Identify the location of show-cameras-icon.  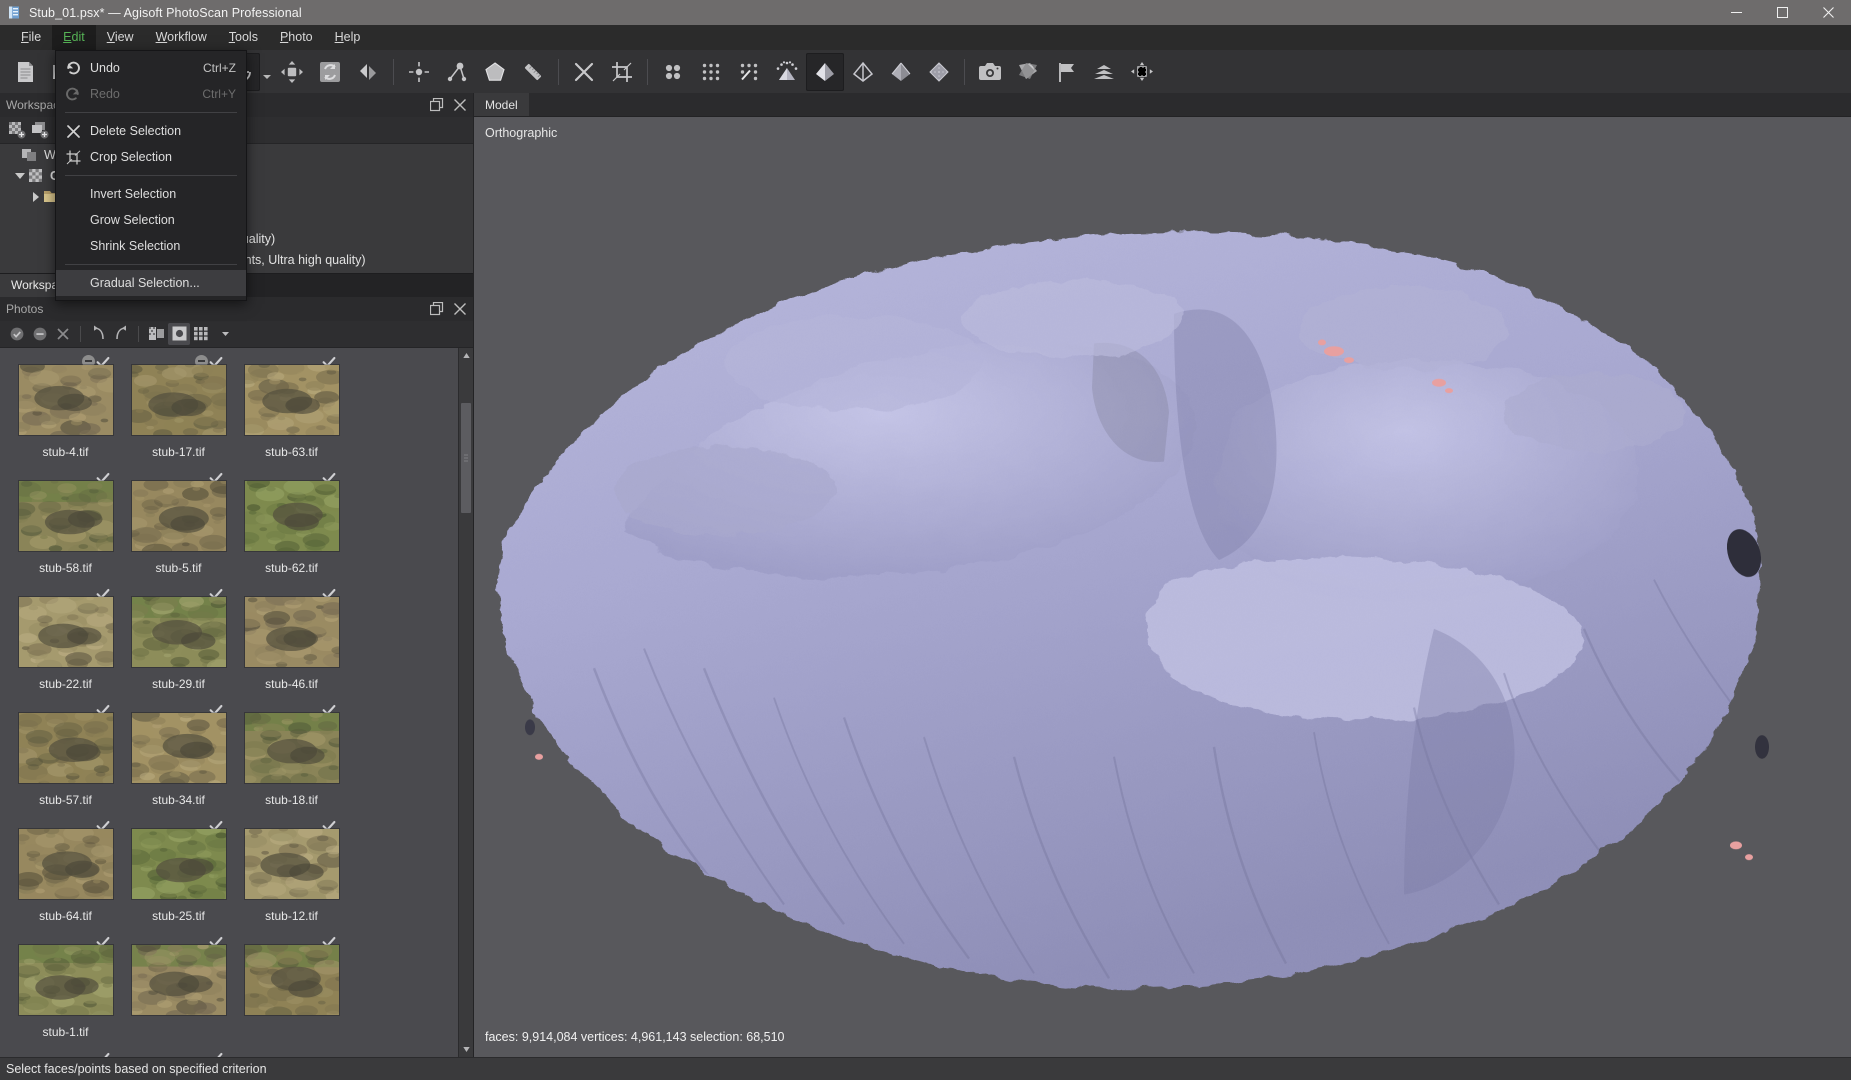
(990, 72).